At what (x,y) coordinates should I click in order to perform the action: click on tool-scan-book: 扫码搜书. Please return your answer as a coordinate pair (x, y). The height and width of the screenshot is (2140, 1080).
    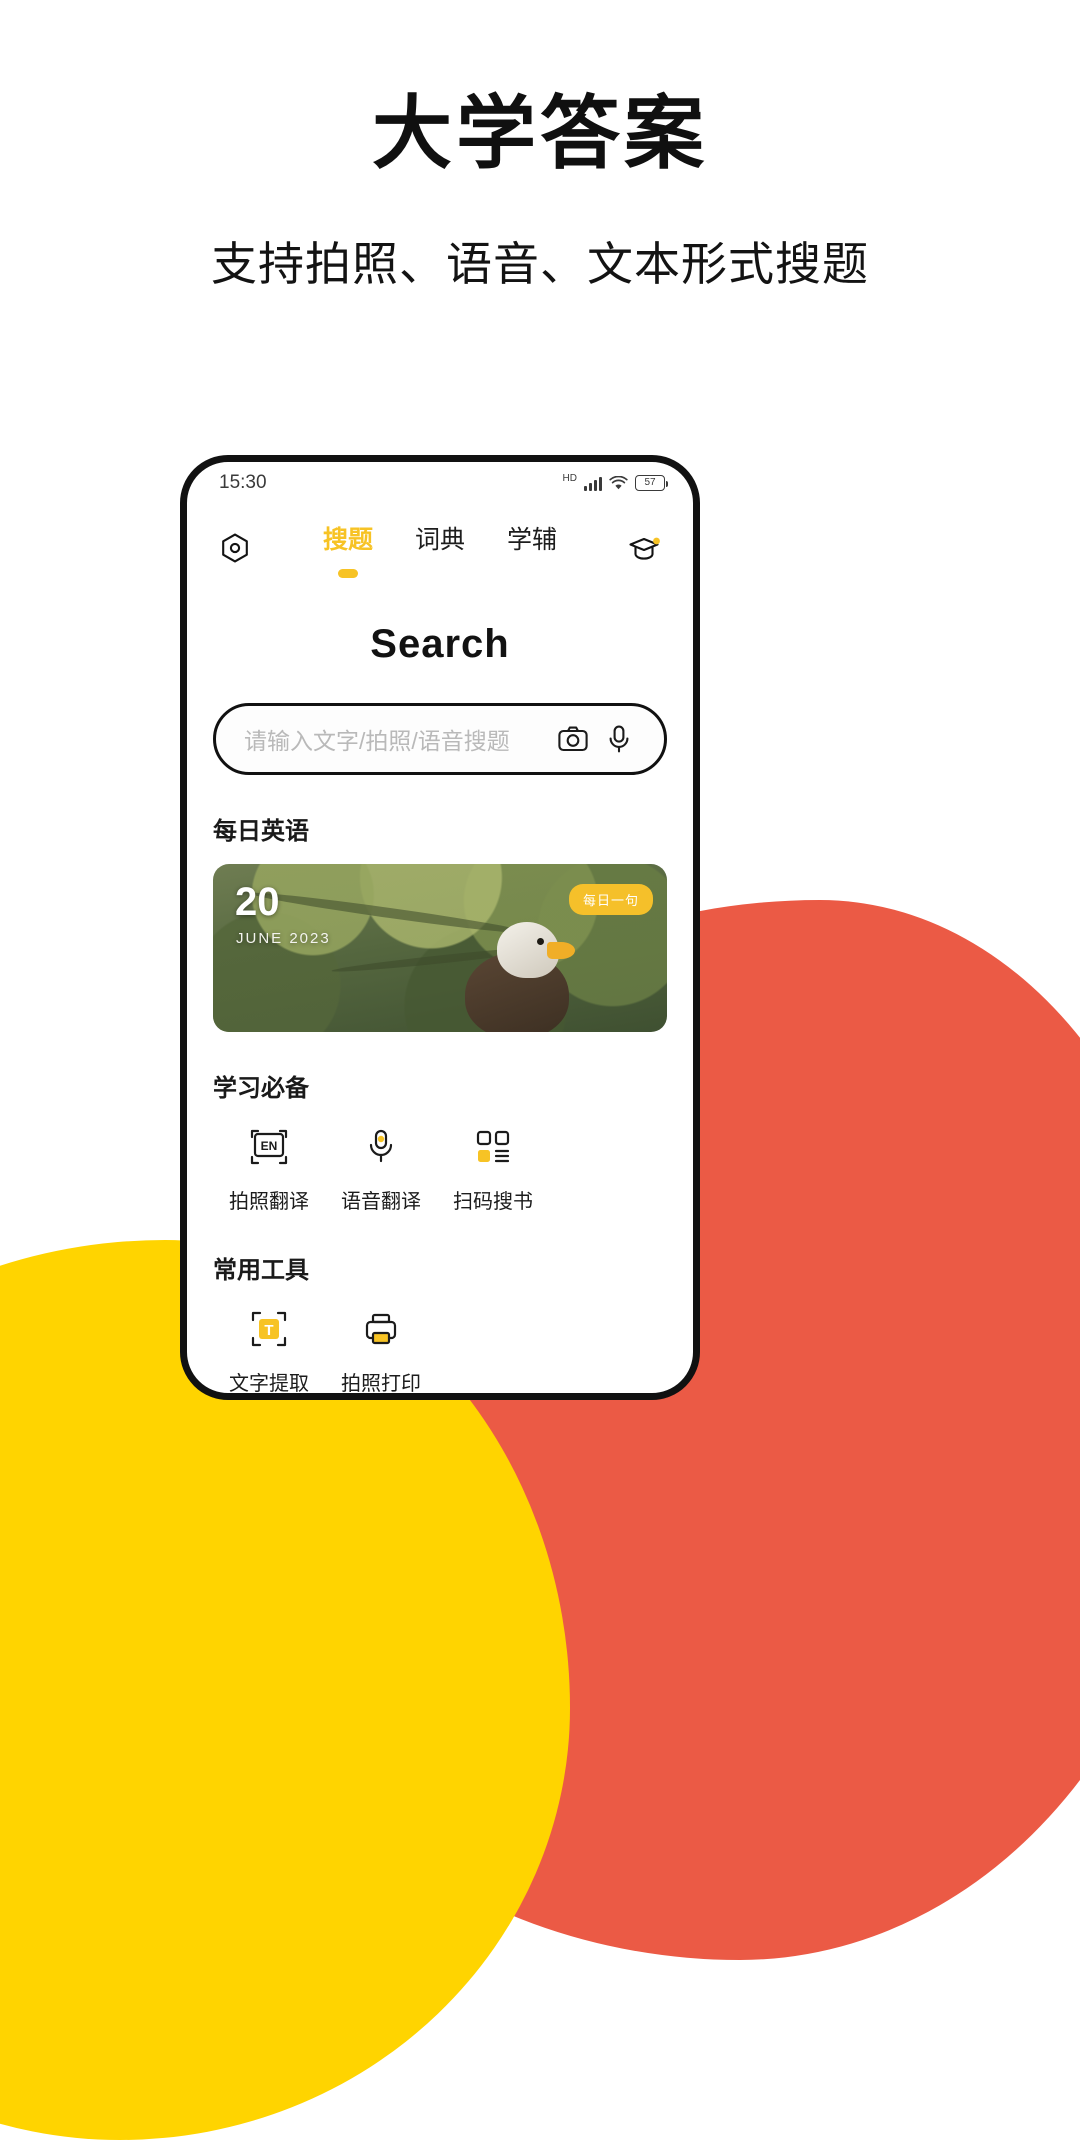
    Looking at the image, I should click on (493, 1167).